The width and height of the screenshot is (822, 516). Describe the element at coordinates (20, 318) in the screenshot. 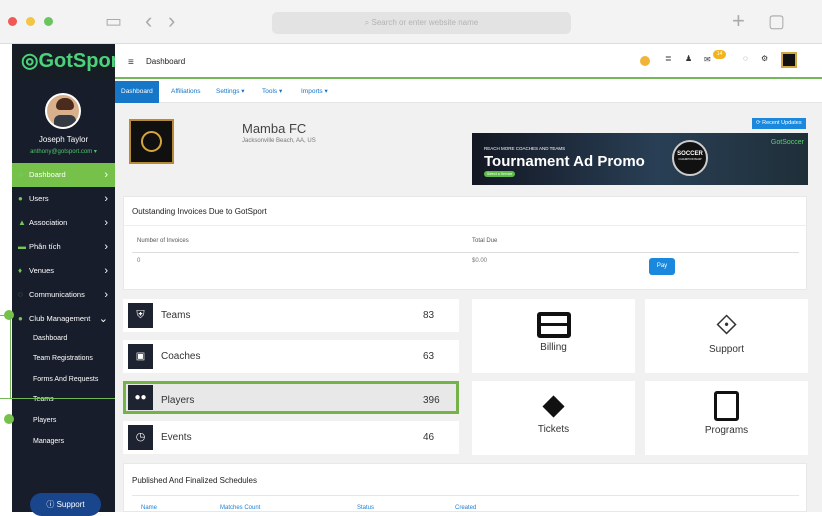

I see `club-icon: ●` at that location.